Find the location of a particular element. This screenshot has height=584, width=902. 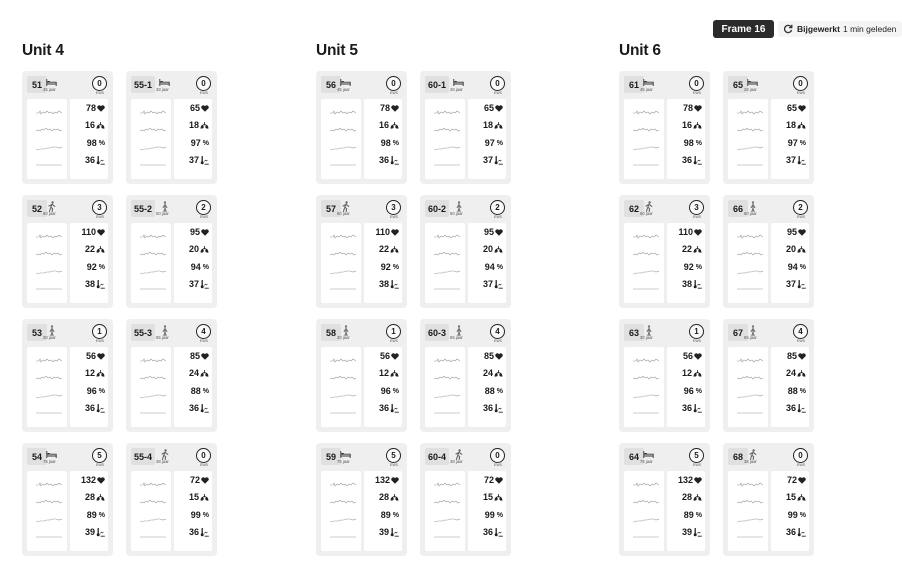

patient-card: 51 45 jaar 0 EWS 78 16 98% 36 is located at coordinates (67, 127).